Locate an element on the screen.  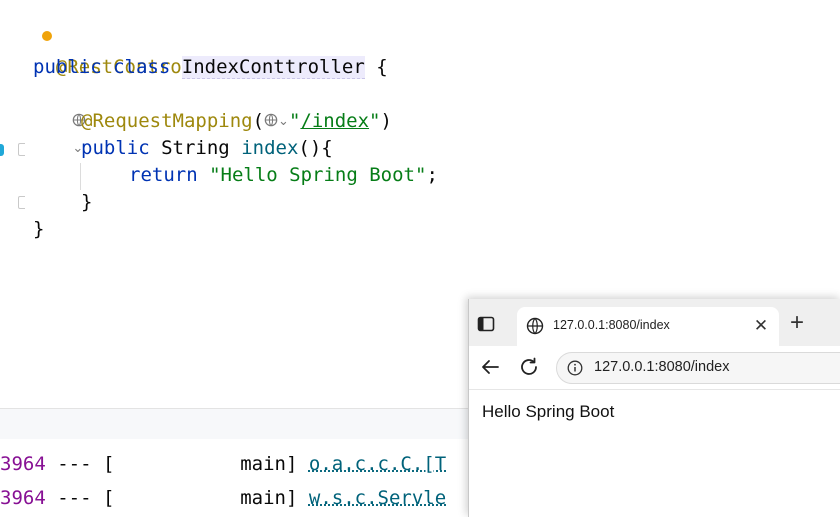
code-line-5: public String index(){ is located at coordinates (207, 148).